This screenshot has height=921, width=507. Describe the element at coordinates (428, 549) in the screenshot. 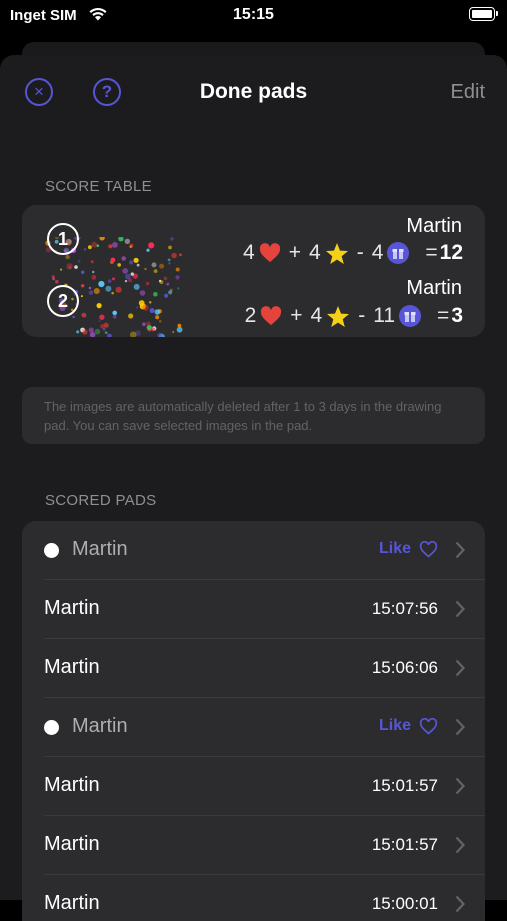

I see `heart-outline-icon` at that location.